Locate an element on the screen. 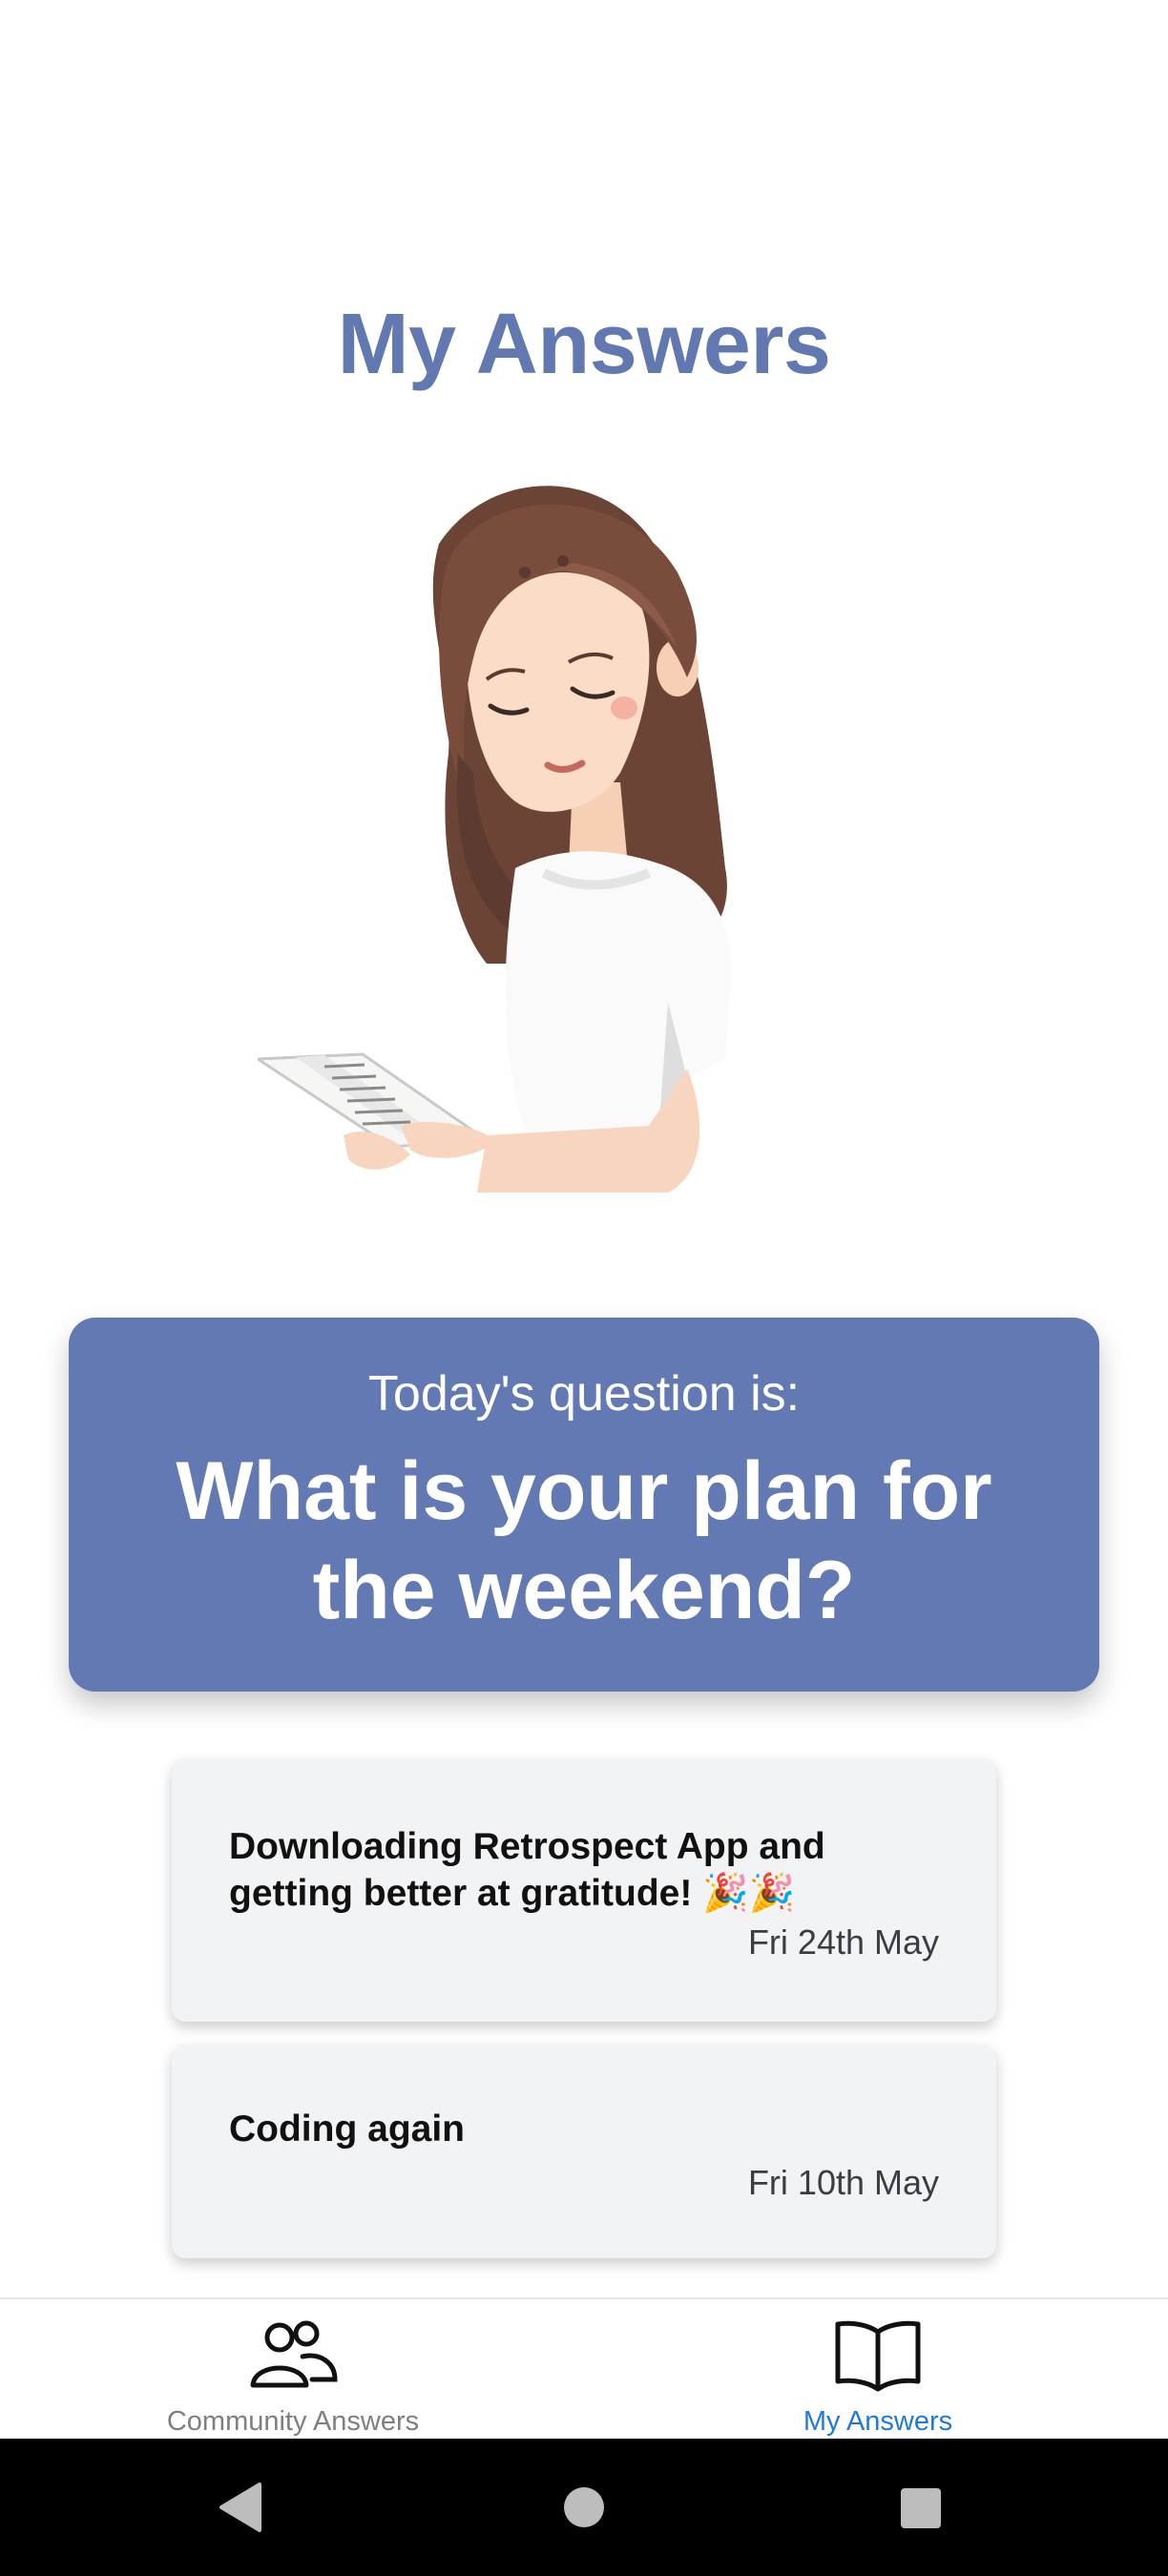  woman-reading-illustration is located at coordinates (495, 839).